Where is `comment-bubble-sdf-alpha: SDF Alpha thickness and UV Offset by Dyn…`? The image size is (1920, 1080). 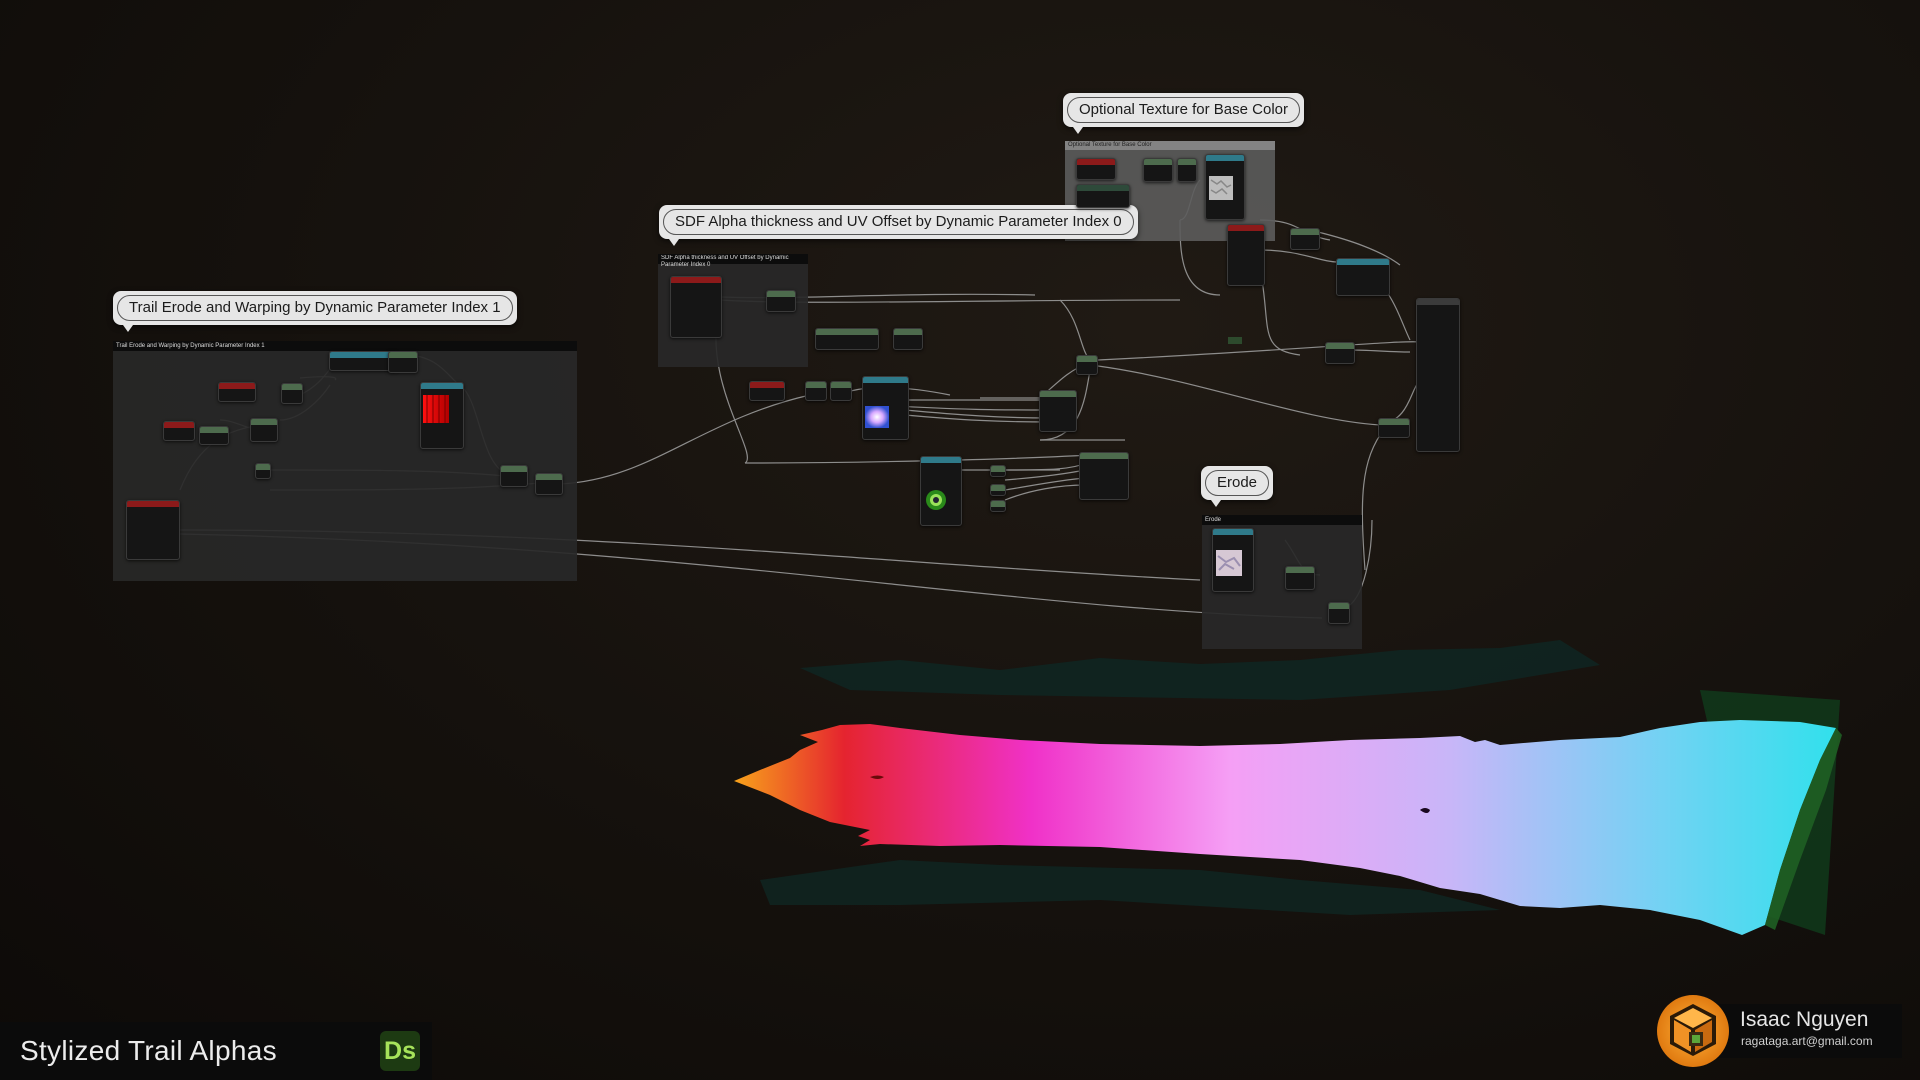
comment-bubble-sdf-alpha: SDF Alpha thickness and UV Offset by Dyn… is located at coordinates (898, 225).